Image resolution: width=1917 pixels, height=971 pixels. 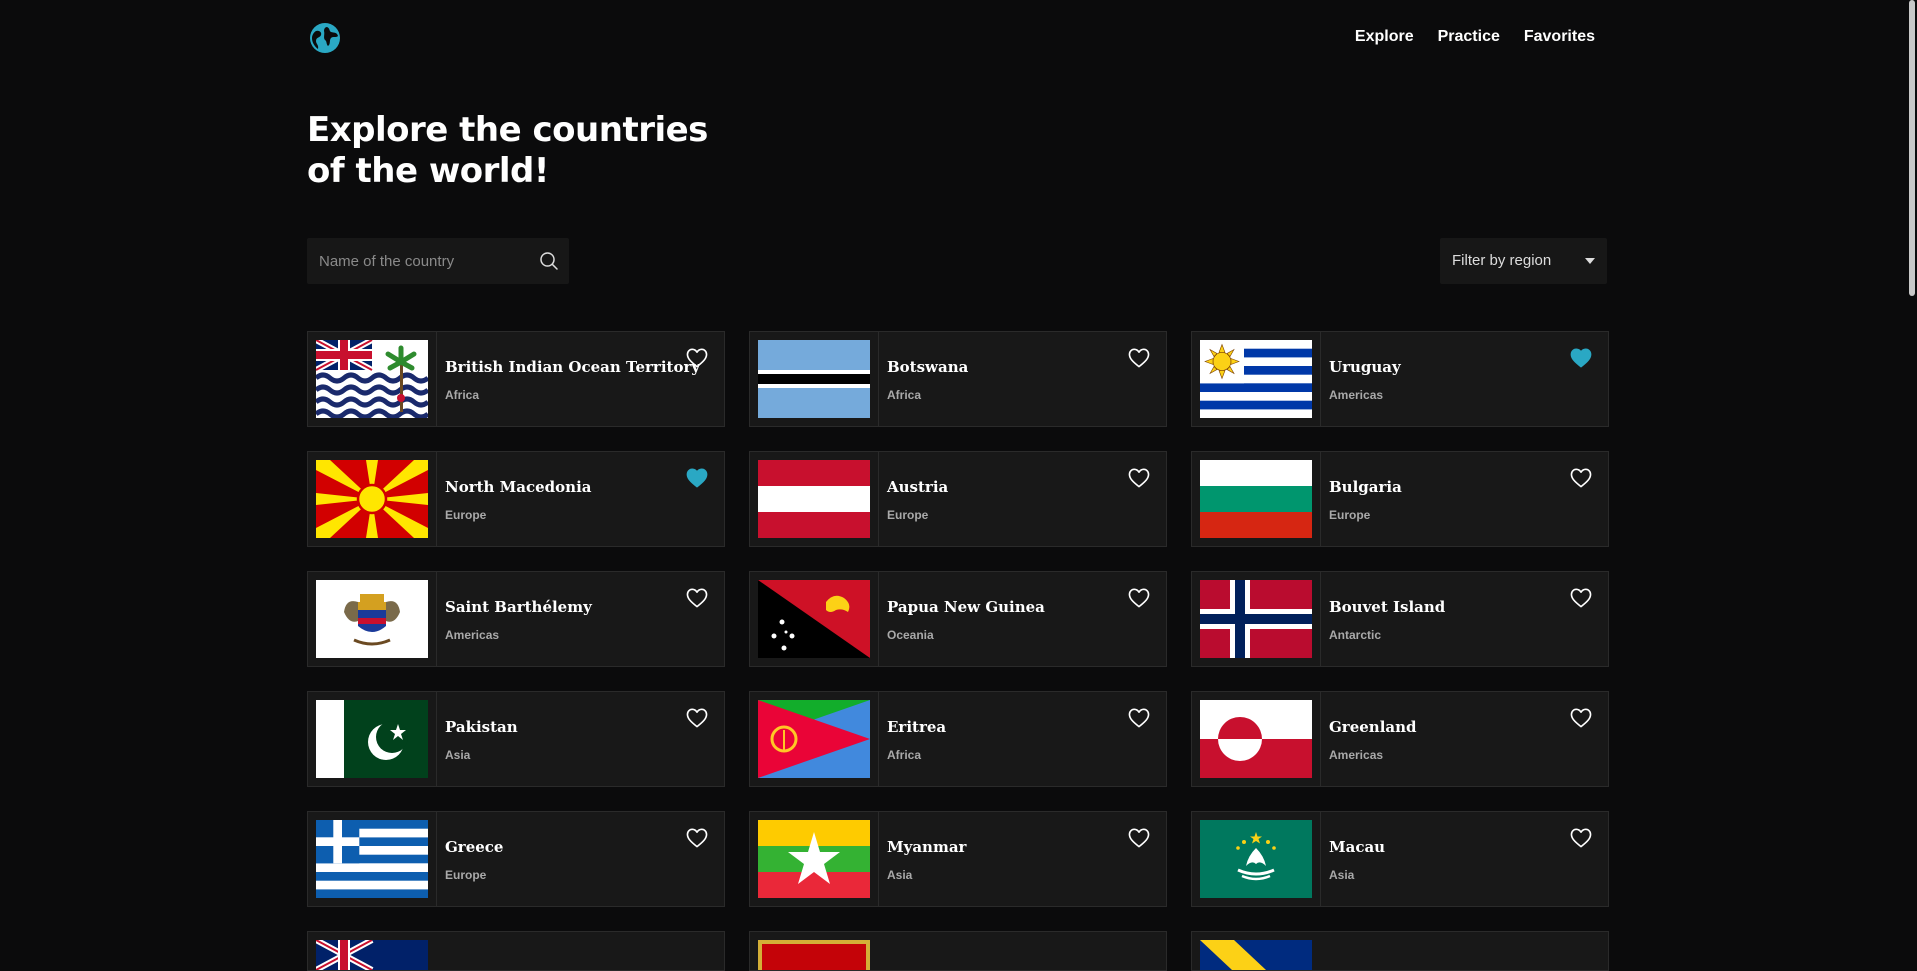 I want to click on country-name: Macau, so click(x=1357, y=847).